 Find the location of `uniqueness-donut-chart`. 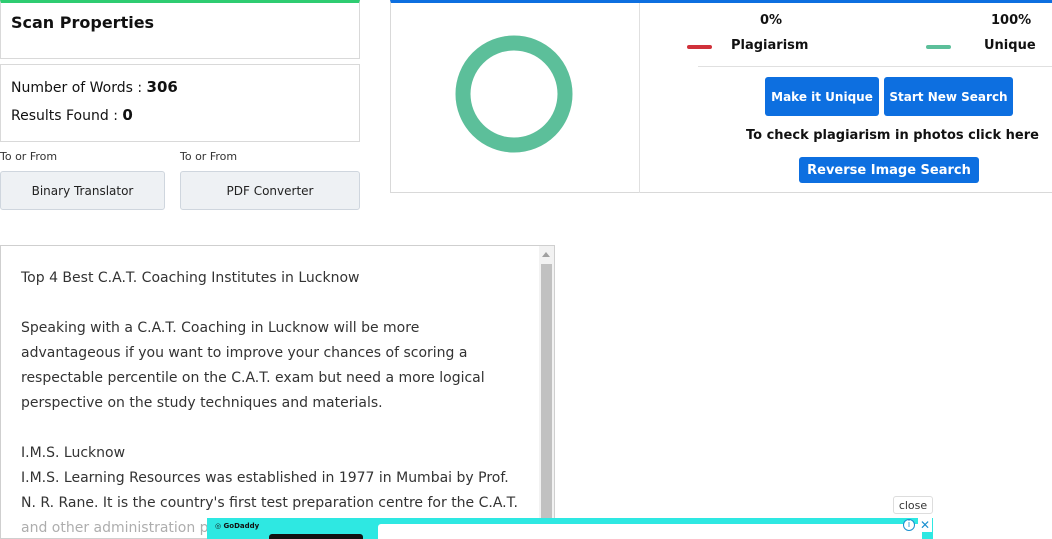

uniqueness-donut-chart is located at coordinates (514, 94).